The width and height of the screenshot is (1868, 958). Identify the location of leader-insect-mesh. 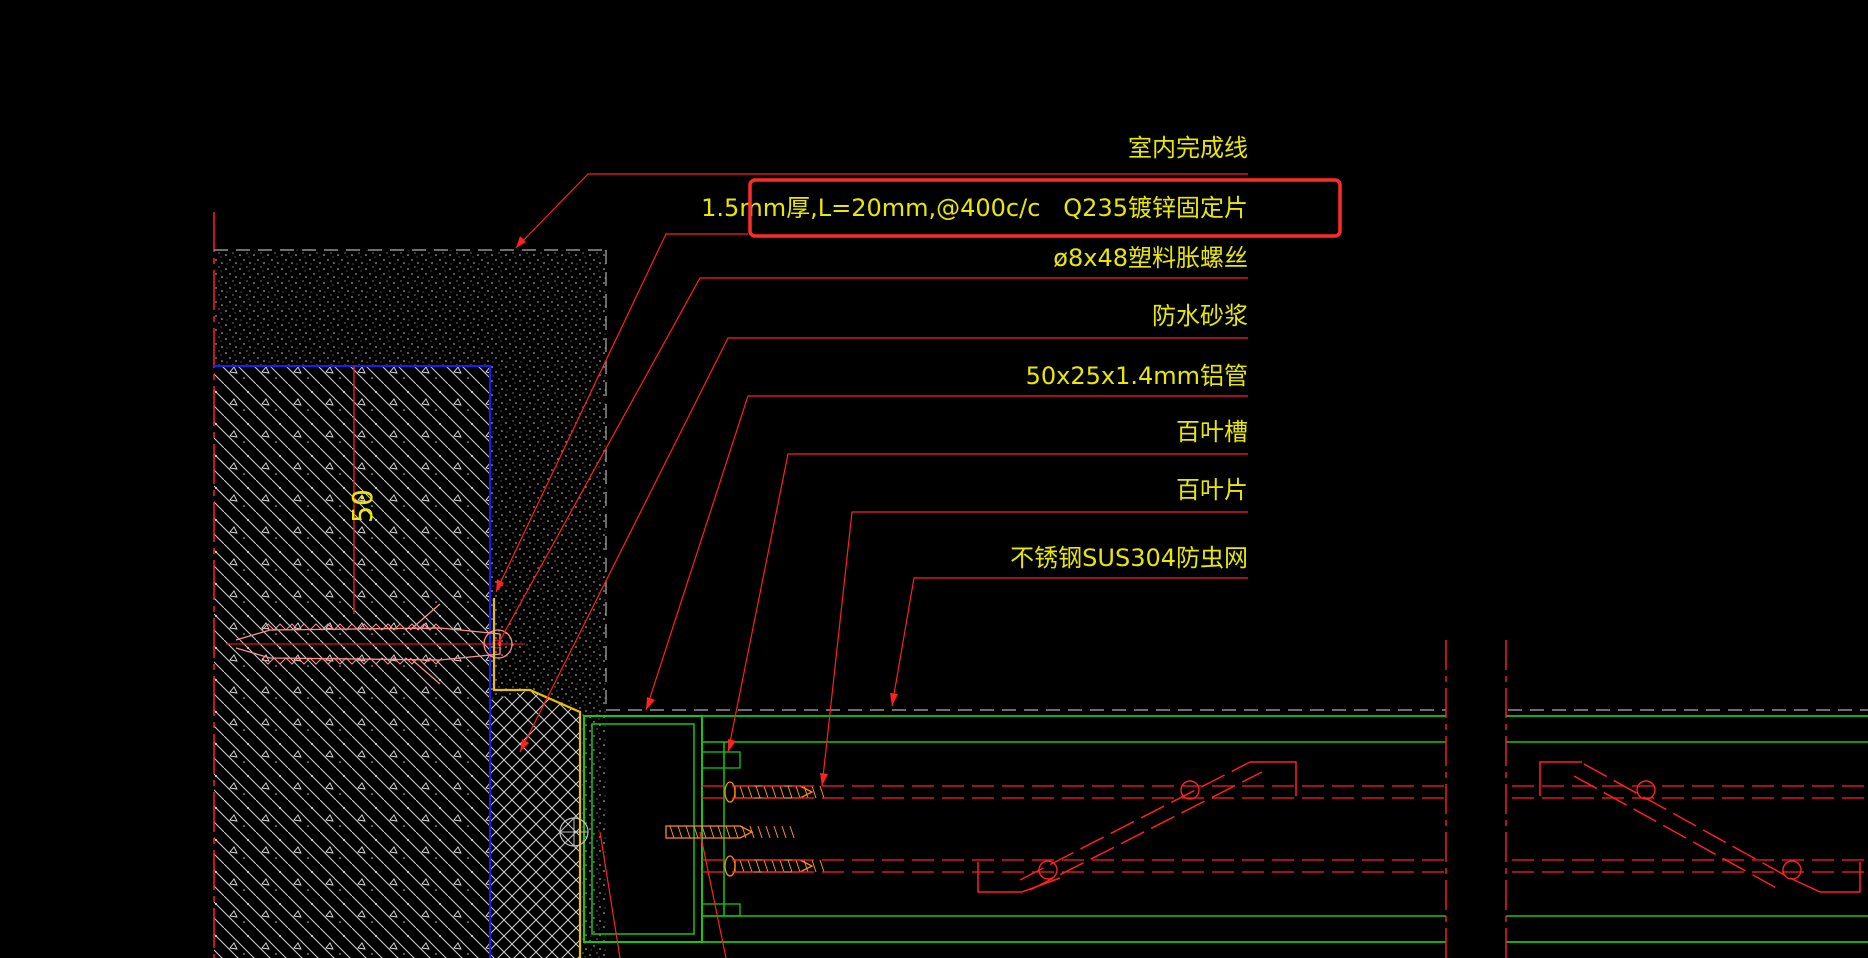
(1069, 642).